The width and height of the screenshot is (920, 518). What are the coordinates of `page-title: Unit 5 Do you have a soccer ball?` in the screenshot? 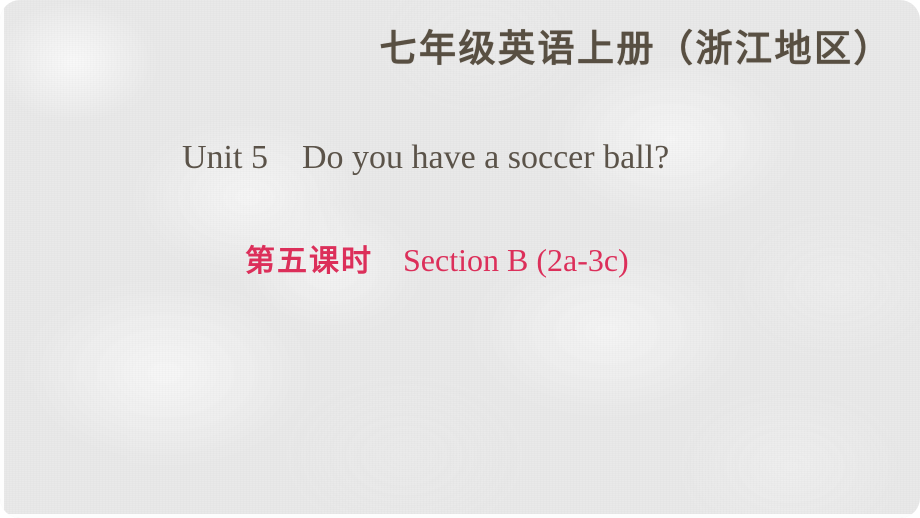 It's located at (426, 157).